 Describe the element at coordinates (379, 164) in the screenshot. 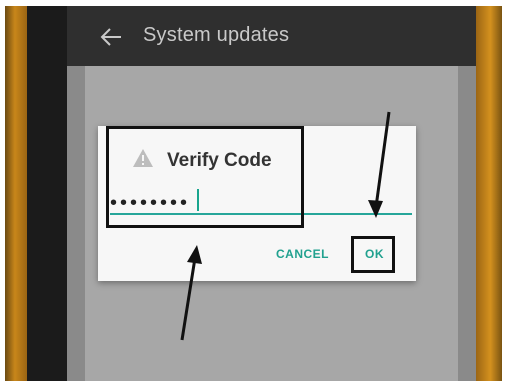

I see `arrow-down-to-ok-icon` at that location.